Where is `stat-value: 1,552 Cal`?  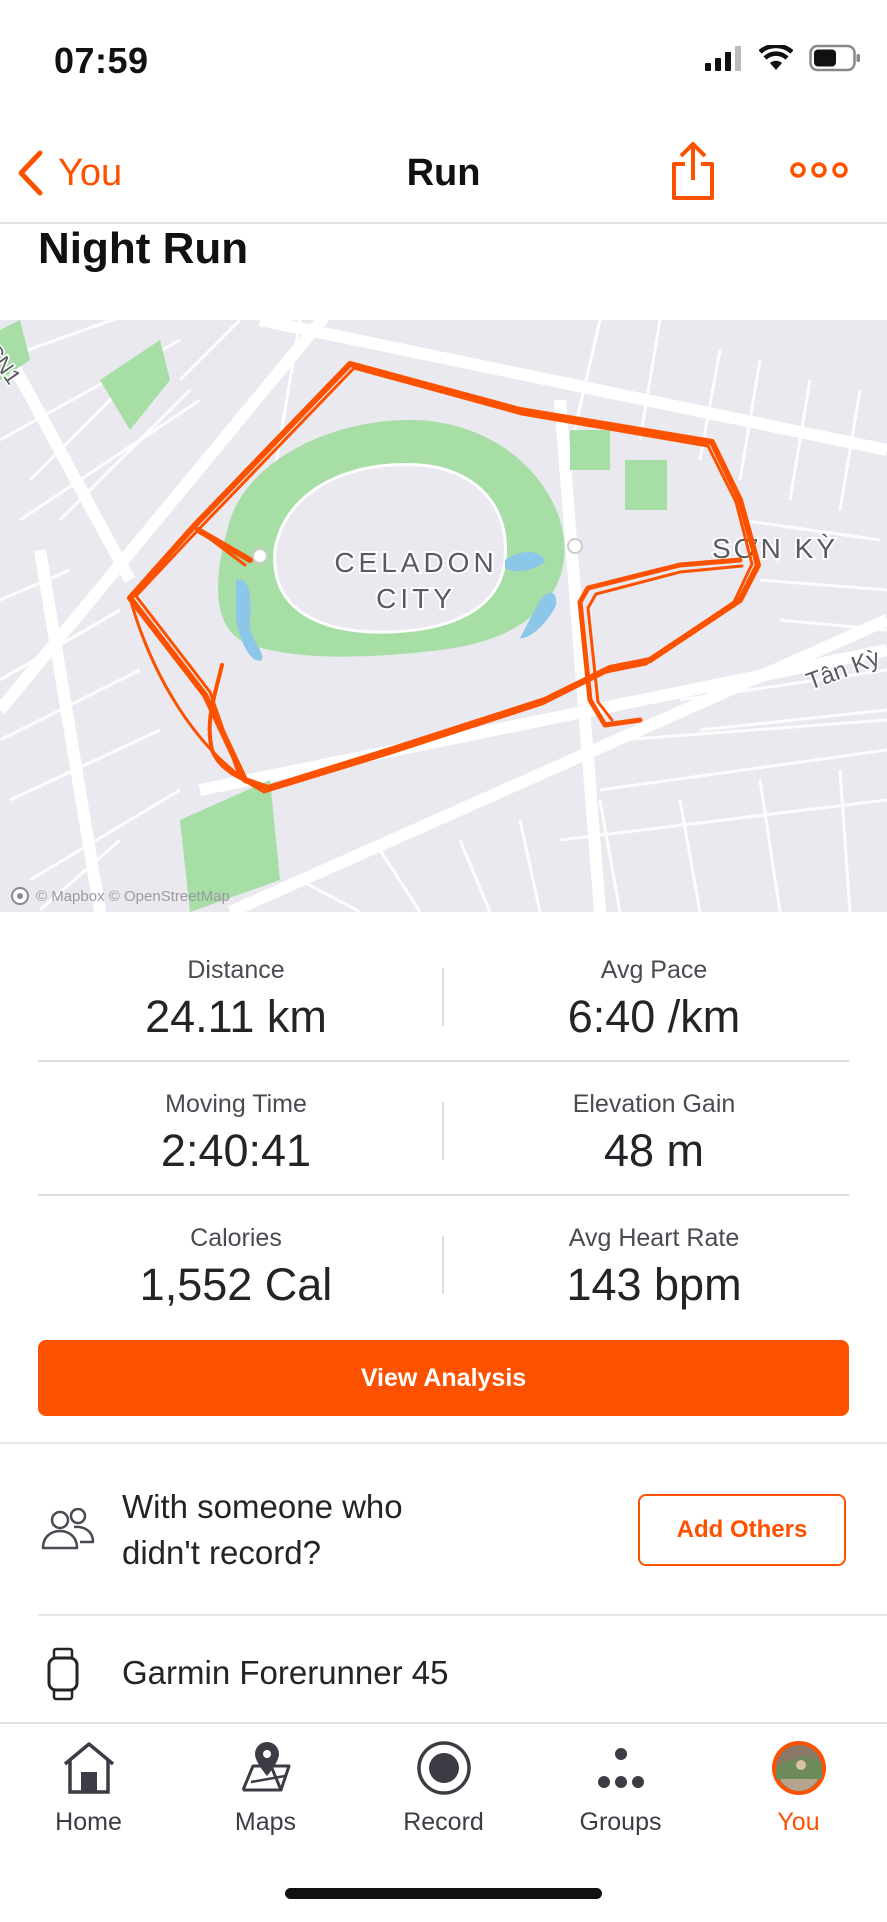
stat-value: 1,552 Cal is located at coordinates (236, 1284).